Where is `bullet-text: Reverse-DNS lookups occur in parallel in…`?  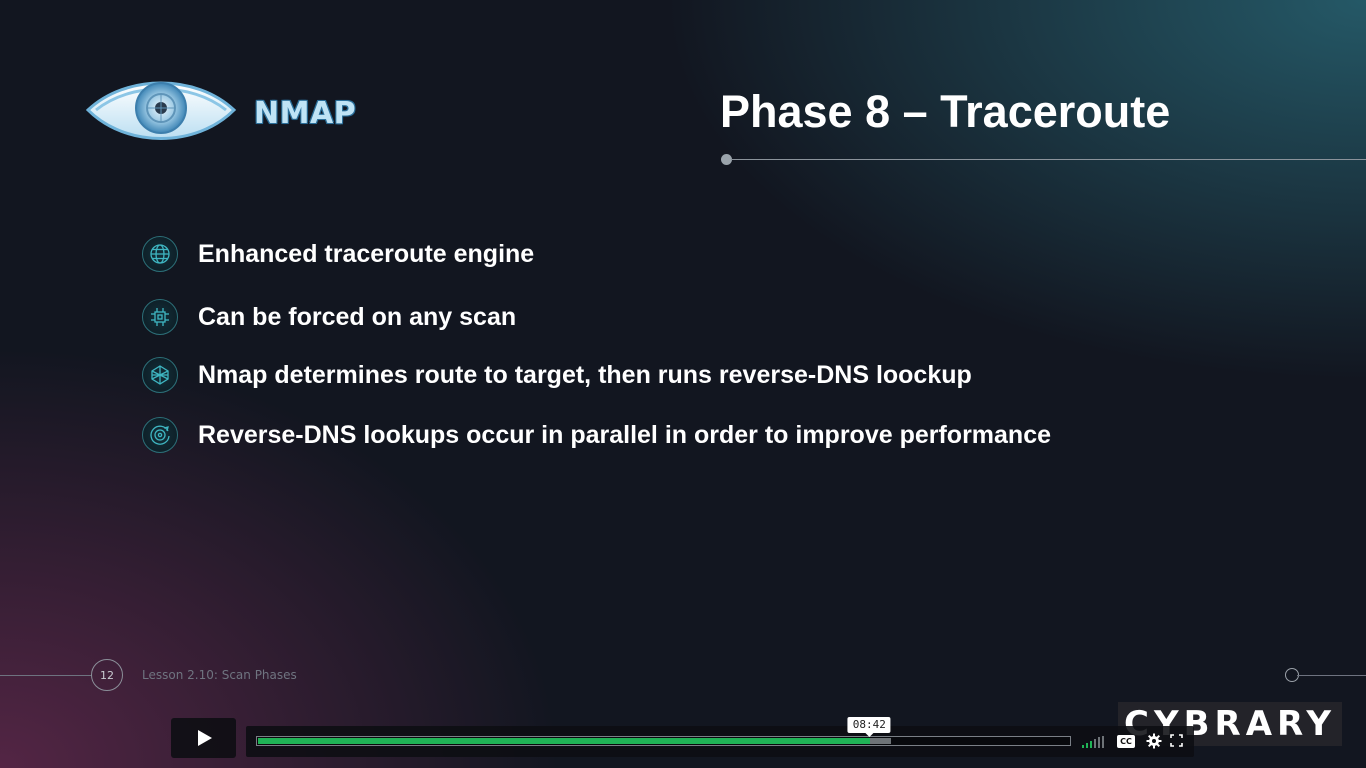
bullet-text: Reverse-DNS lookups occur in parallel in… is located at coordinates (625, 434).